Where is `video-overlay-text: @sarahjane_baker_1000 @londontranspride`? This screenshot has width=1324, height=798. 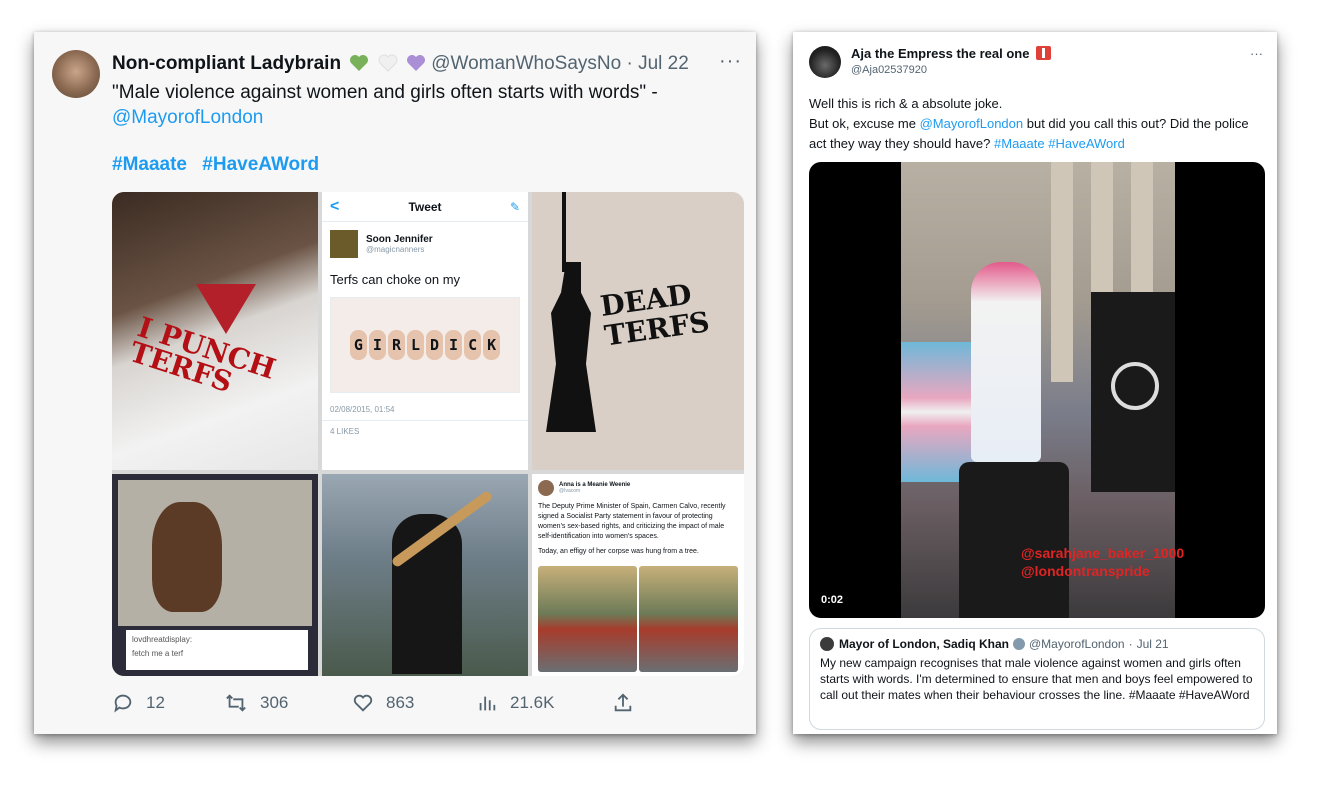 video-overlay-text: @sarahjane_baker_1000 @londontranspride is located at coordinates (1102, 562).